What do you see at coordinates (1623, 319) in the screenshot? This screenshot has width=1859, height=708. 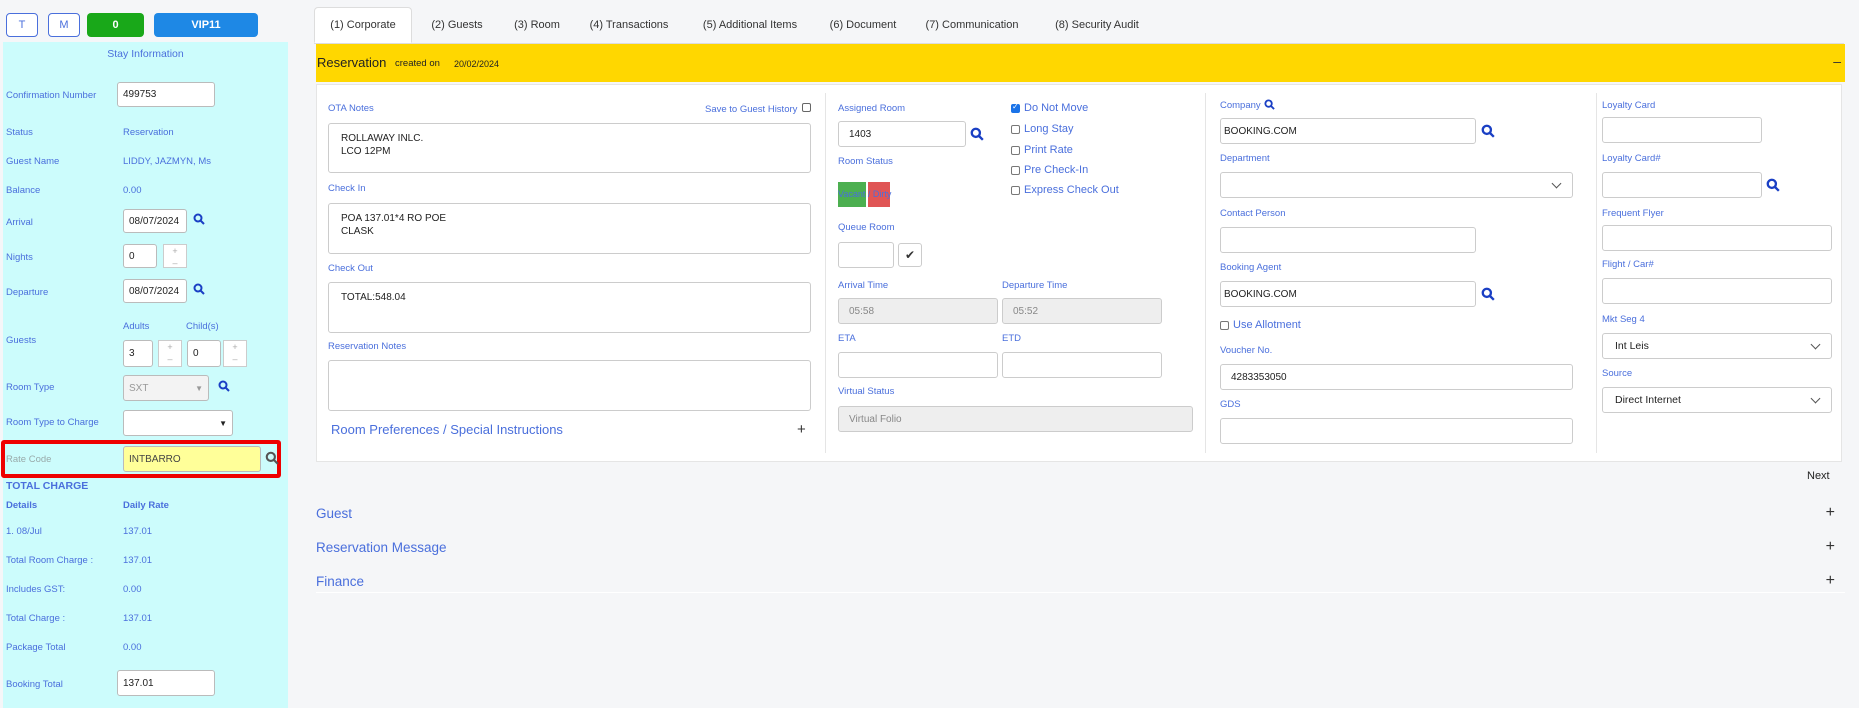 I see `mkt-seg-label: Mkt Seg 4` at bounding box center [1623, 319].